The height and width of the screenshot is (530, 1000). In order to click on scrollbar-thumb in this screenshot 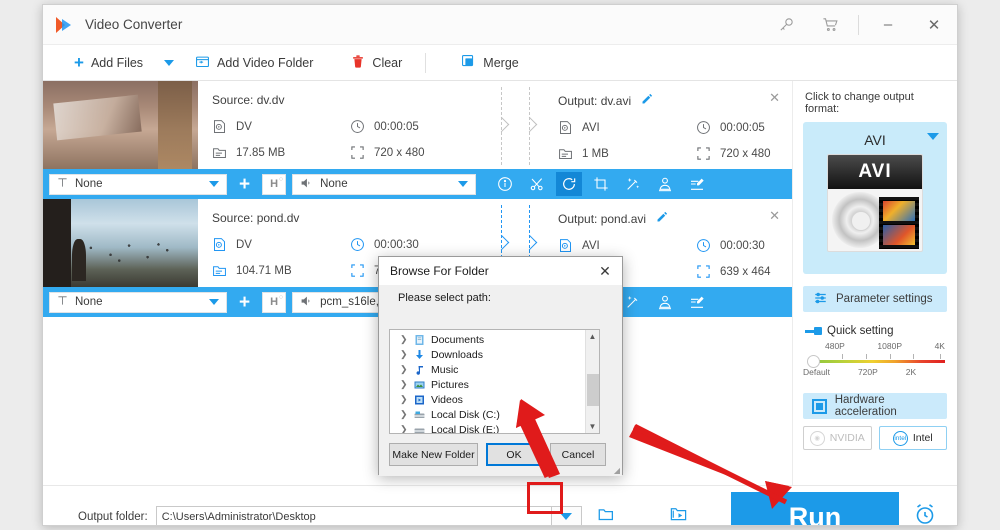, I will do `click(593, 390)`.